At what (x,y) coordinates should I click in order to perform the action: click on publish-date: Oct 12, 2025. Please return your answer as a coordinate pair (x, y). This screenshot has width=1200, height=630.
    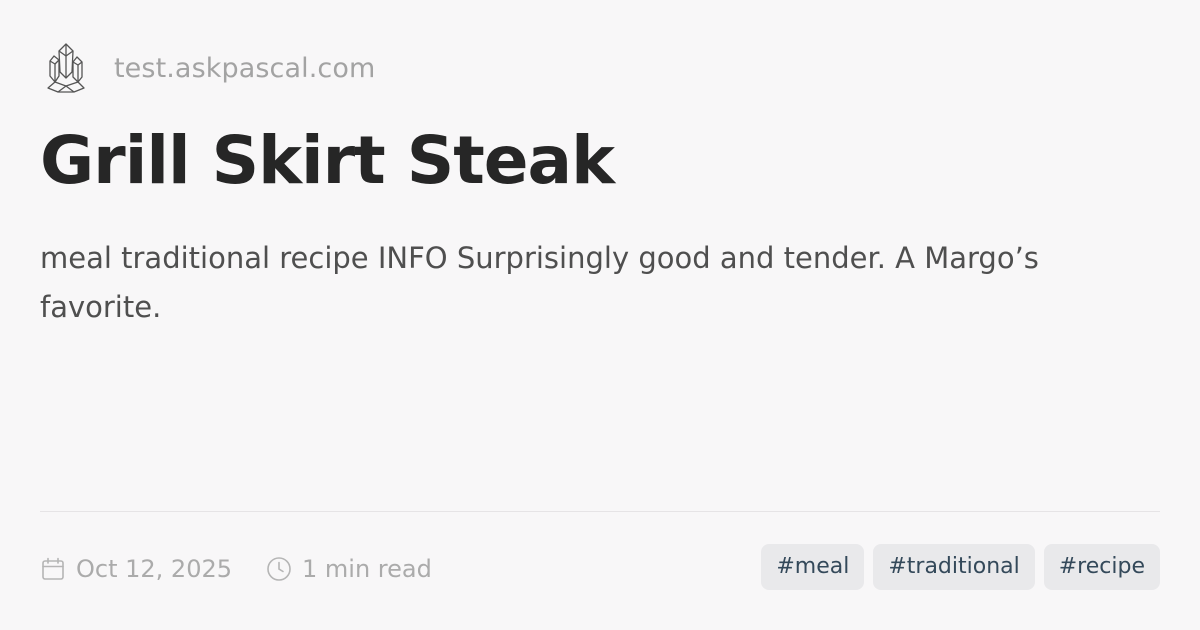
    Looking at the image, I should click on (136, 569).